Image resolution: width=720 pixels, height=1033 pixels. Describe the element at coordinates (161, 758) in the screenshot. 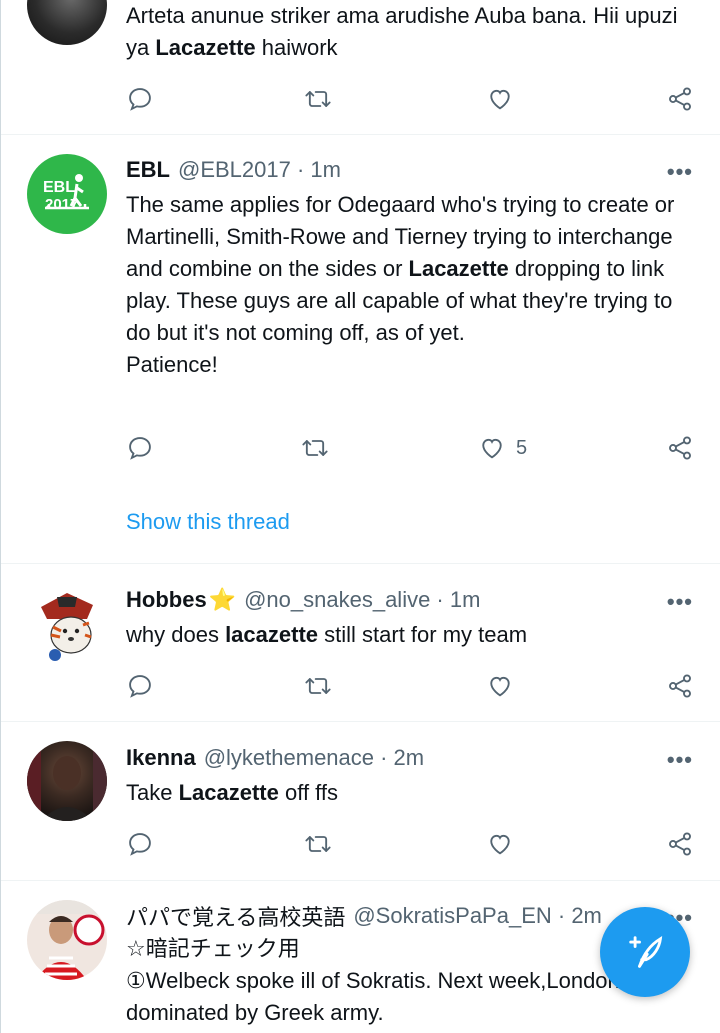

I see `display-name: Ikenna` at that location.